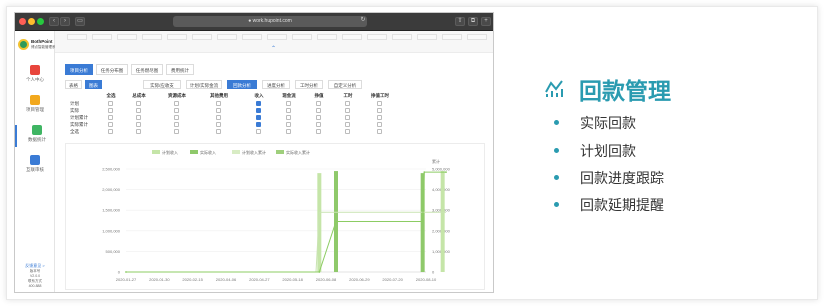  Describe the element at coordinates (80, 21) in the screenshot. I see `sidebar-toggle-icon: ▭` at that location.